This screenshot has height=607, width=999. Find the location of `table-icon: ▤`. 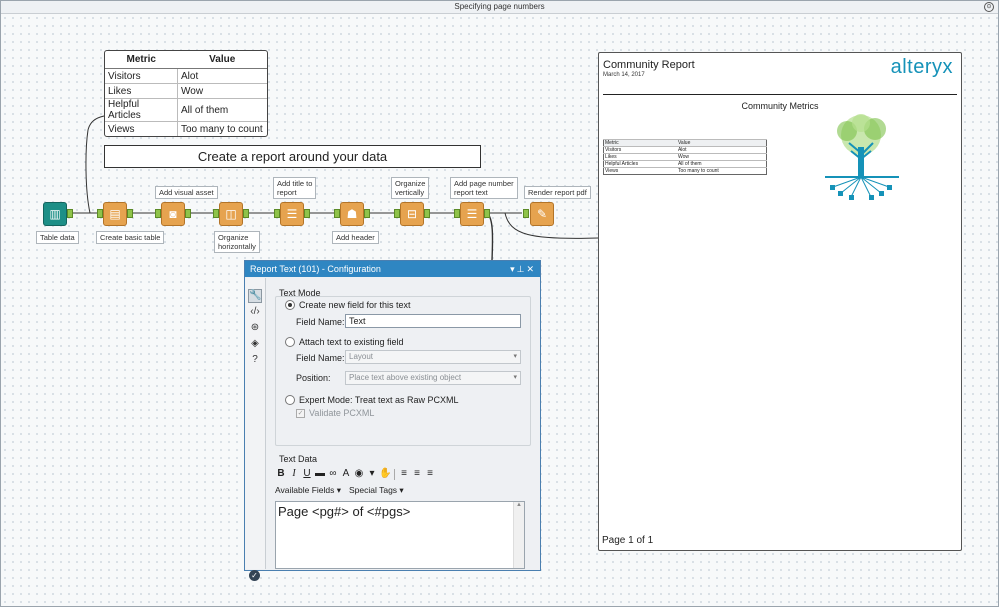

table-icon: ▤ is located at coordinates (115, 214).